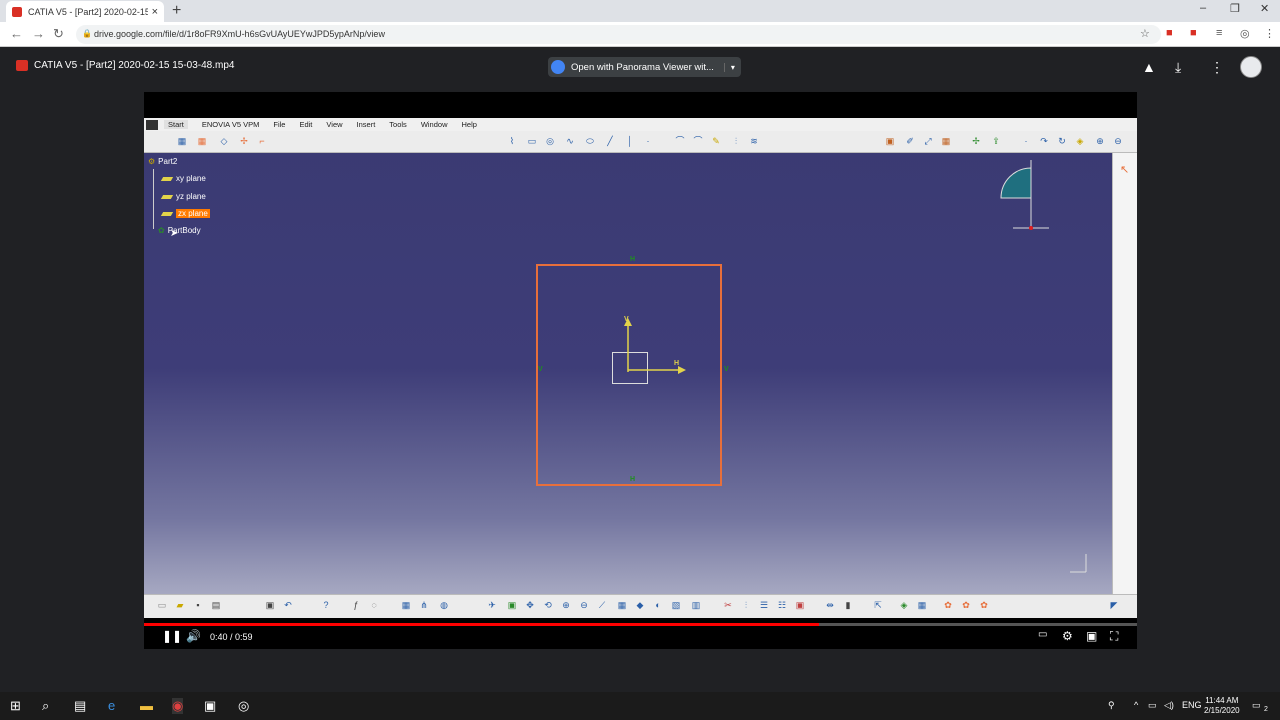  Describe the element at coordinates (590, 141) in the screenshot. I see `ellipse-icon: ⬭` at that location.